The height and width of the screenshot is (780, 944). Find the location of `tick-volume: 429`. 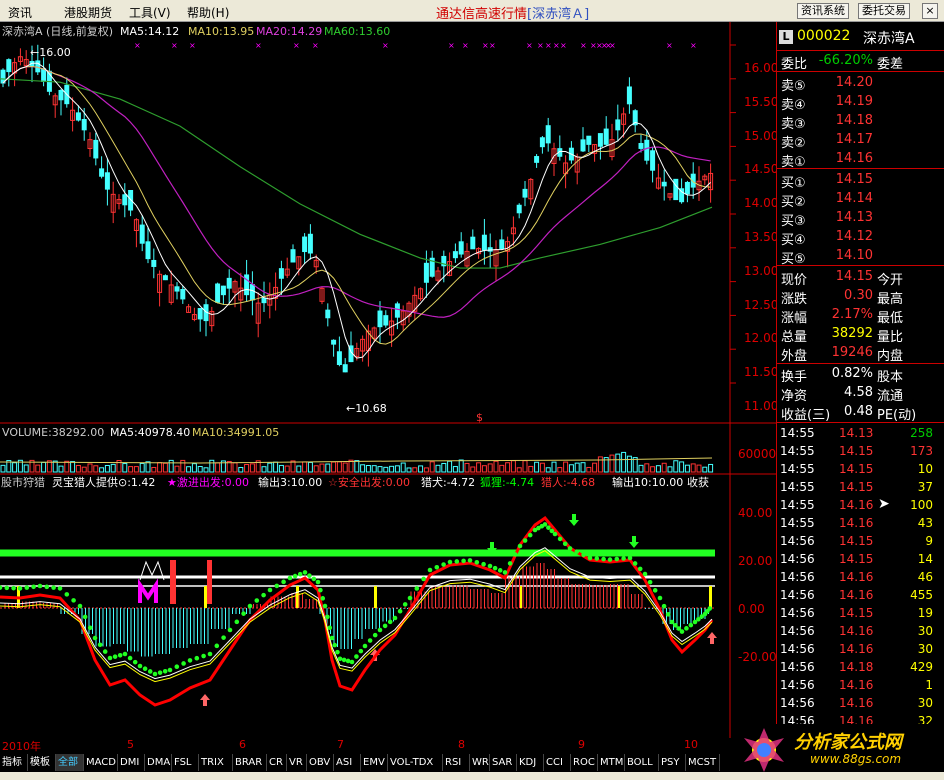

tick-volume: 429 is located at coordinates (921, 667).